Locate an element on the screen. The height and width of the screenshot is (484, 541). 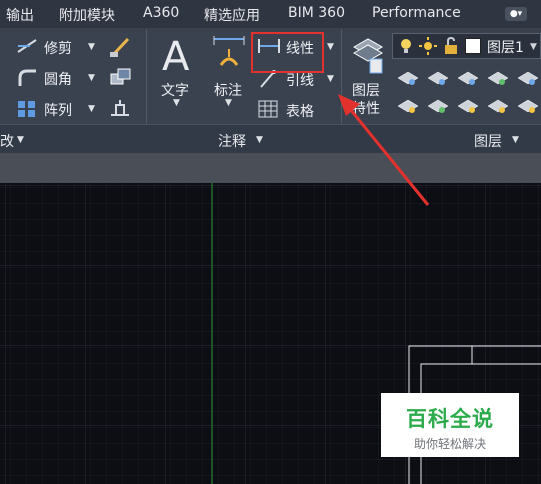
watermark-title: 百科全说 is located at coordinates (450, 419).